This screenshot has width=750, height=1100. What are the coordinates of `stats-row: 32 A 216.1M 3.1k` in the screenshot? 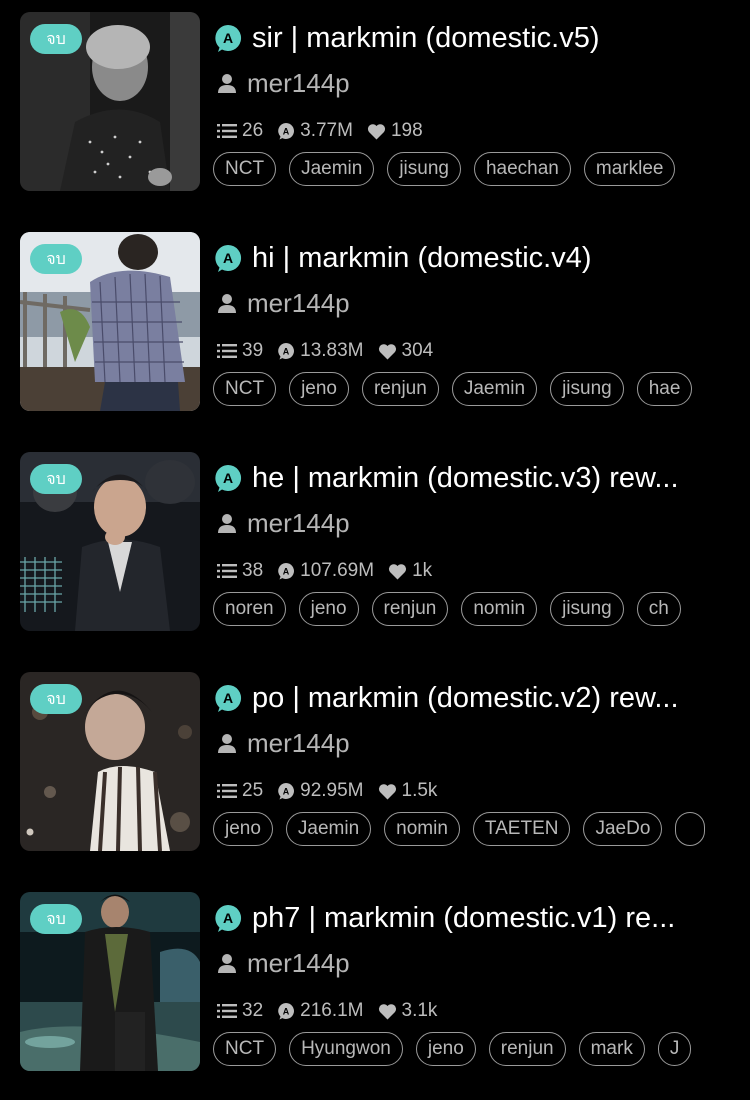 It's located at (334, 1011).